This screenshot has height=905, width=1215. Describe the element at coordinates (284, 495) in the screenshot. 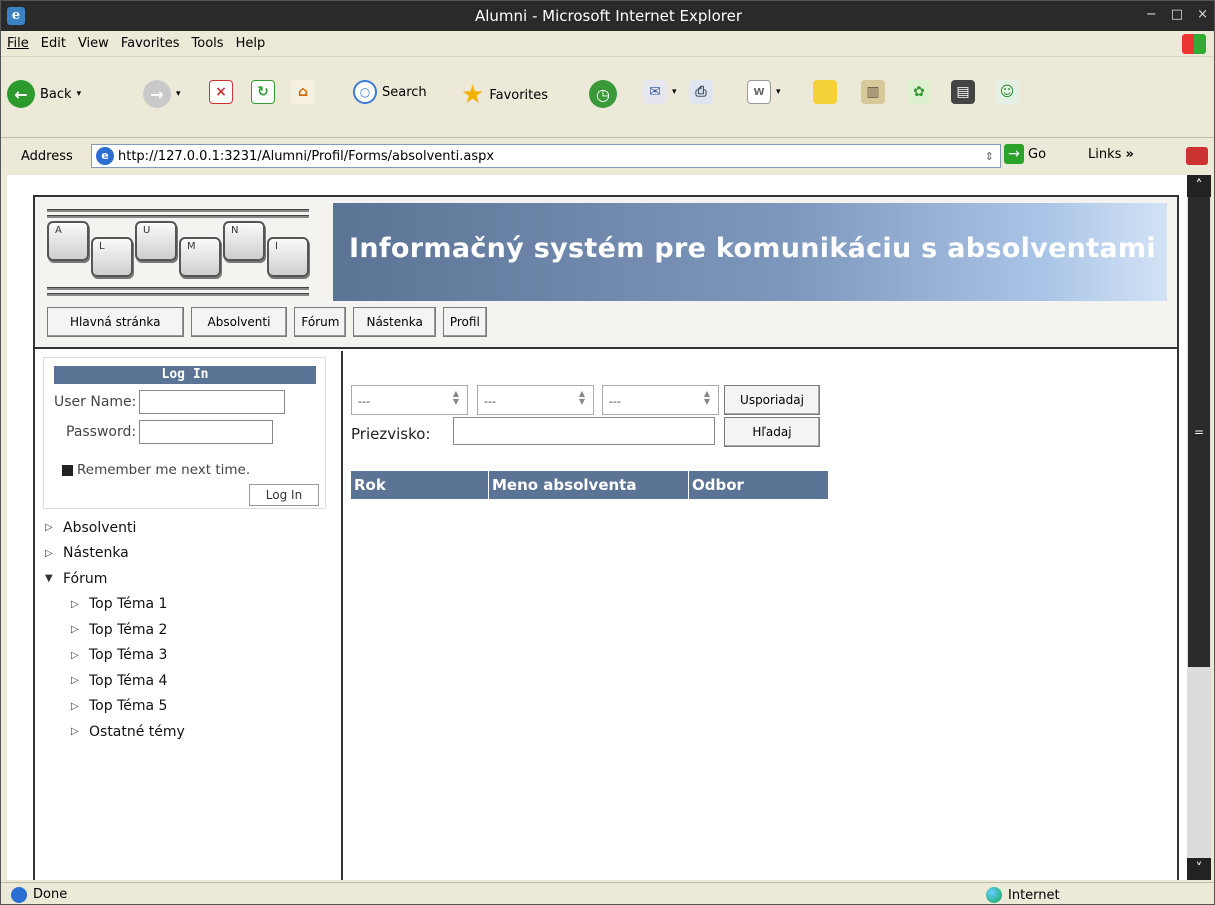

I see `login-button: Log In` at that location.